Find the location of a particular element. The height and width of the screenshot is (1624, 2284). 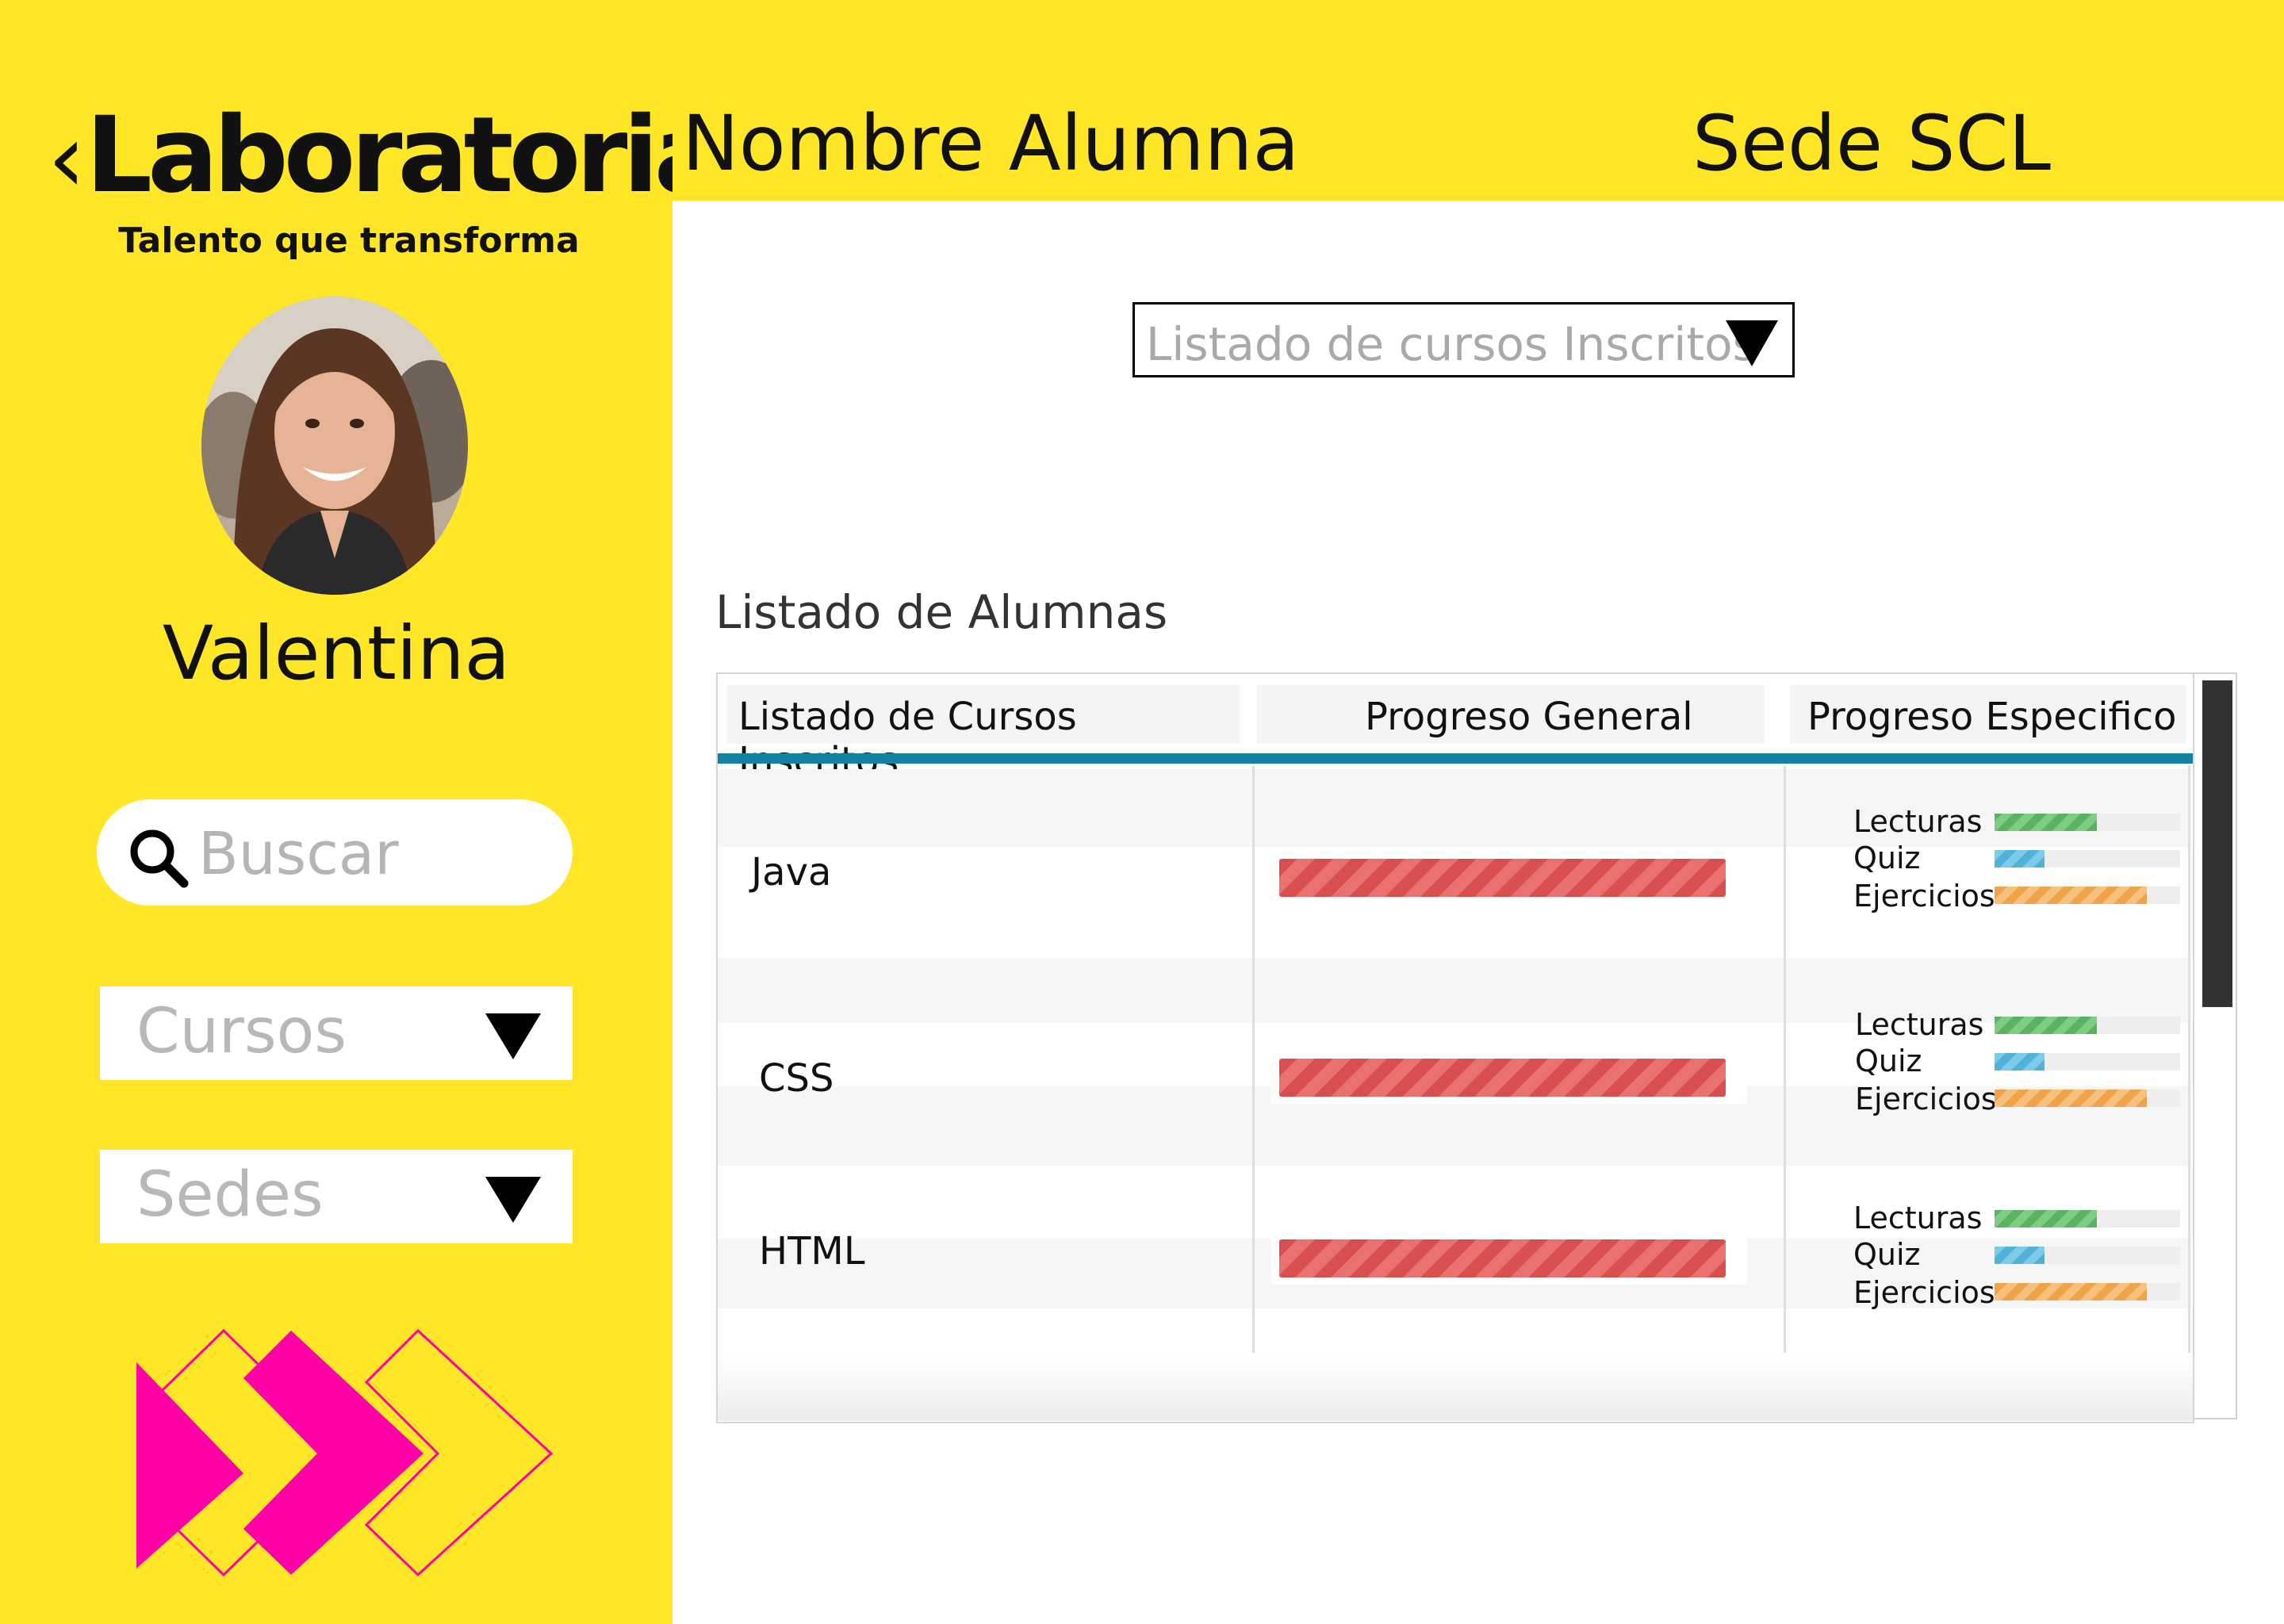

search-box is located at coordinates (335, 852).